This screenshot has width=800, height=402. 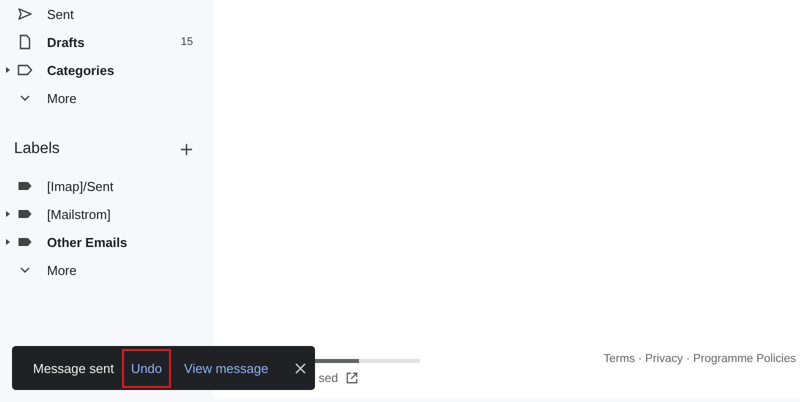 What do you see at coordinates (60, 14) in the screenshot?
I see `nav-item: Sent` at bounding box center [60, 14].